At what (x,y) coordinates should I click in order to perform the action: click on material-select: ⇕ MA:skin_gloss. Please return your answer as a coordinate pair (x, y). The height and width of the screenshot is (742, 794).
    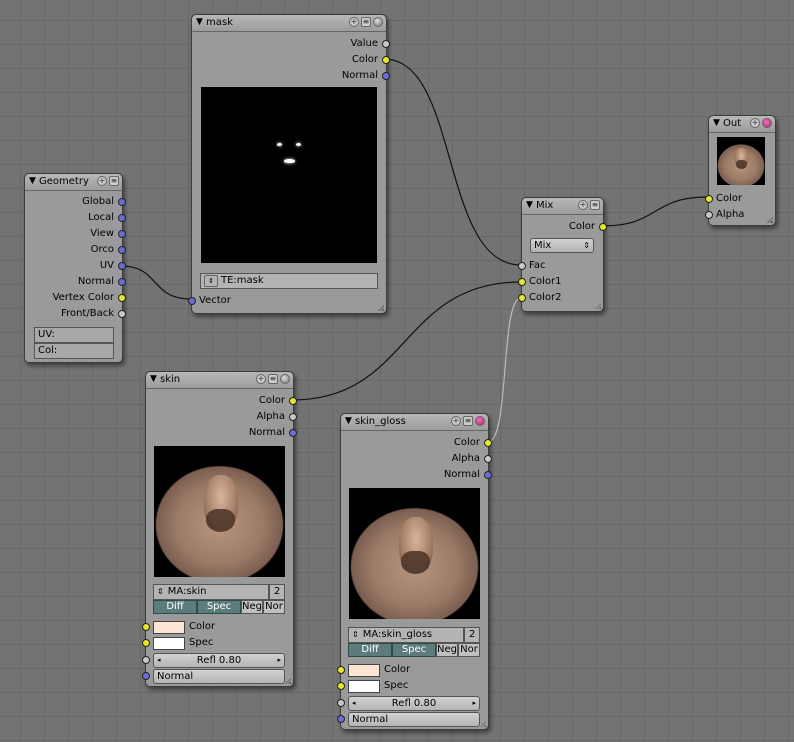
    Looking at the image, I should click on (406, 635).